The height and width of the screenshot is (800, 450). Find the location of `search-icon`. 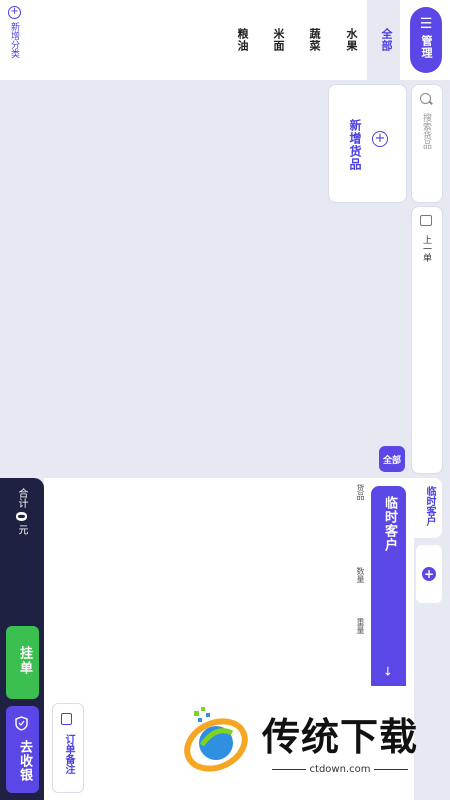

search-icon is located at coordinates (425, 98).